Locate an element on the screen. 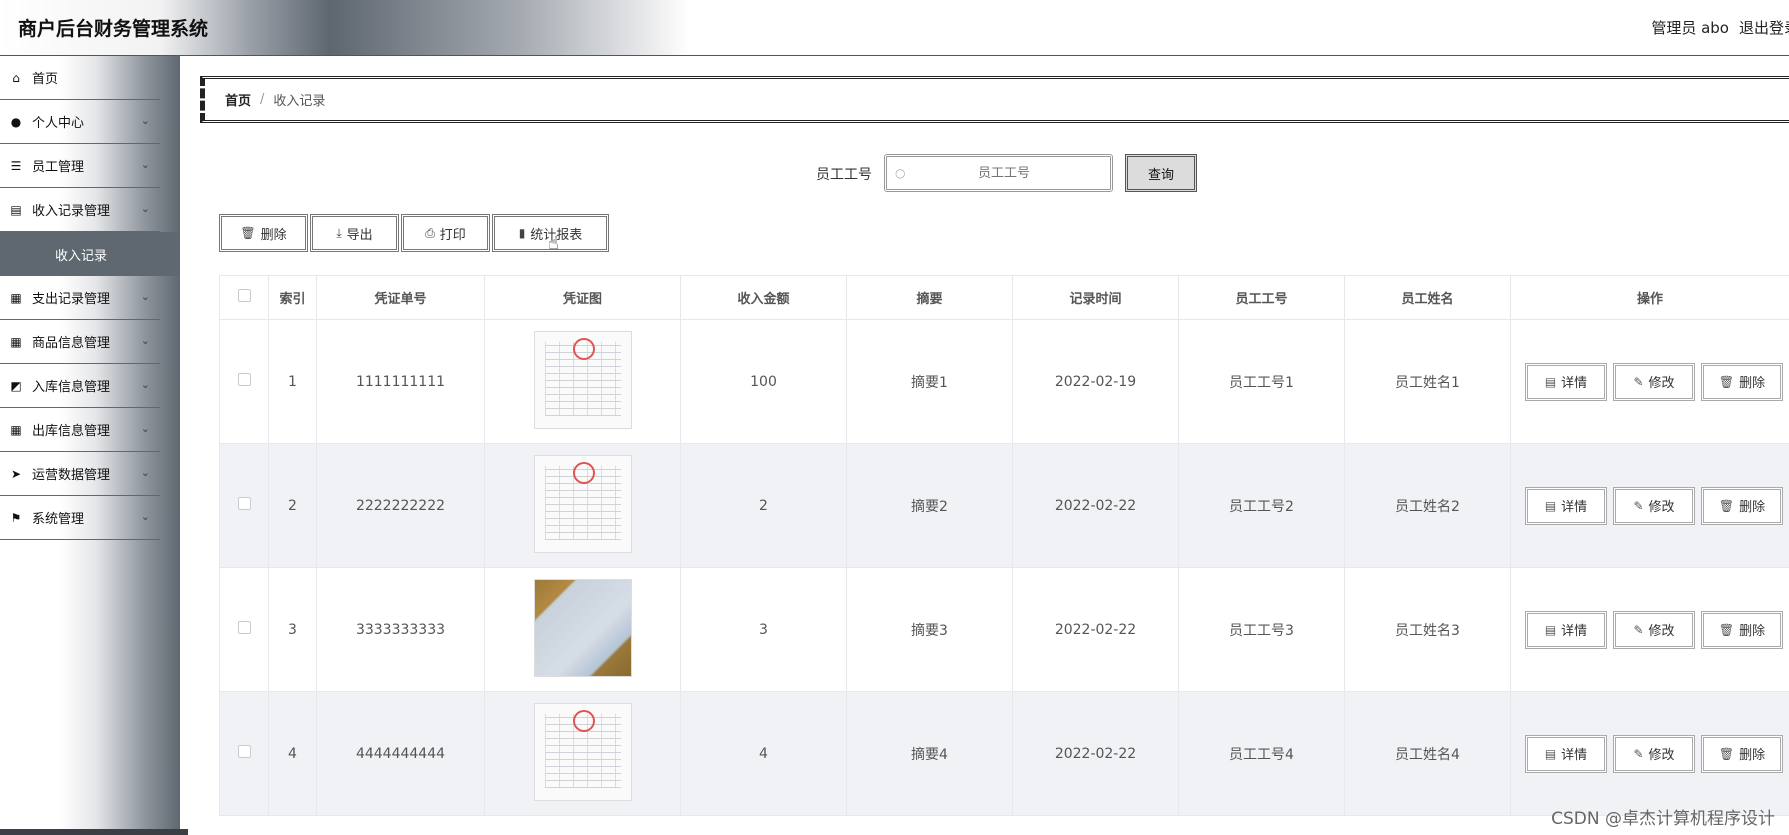 The height and width of the screenshot is (835, 1789). user-icon: ● is located at coordinates (16, 121).